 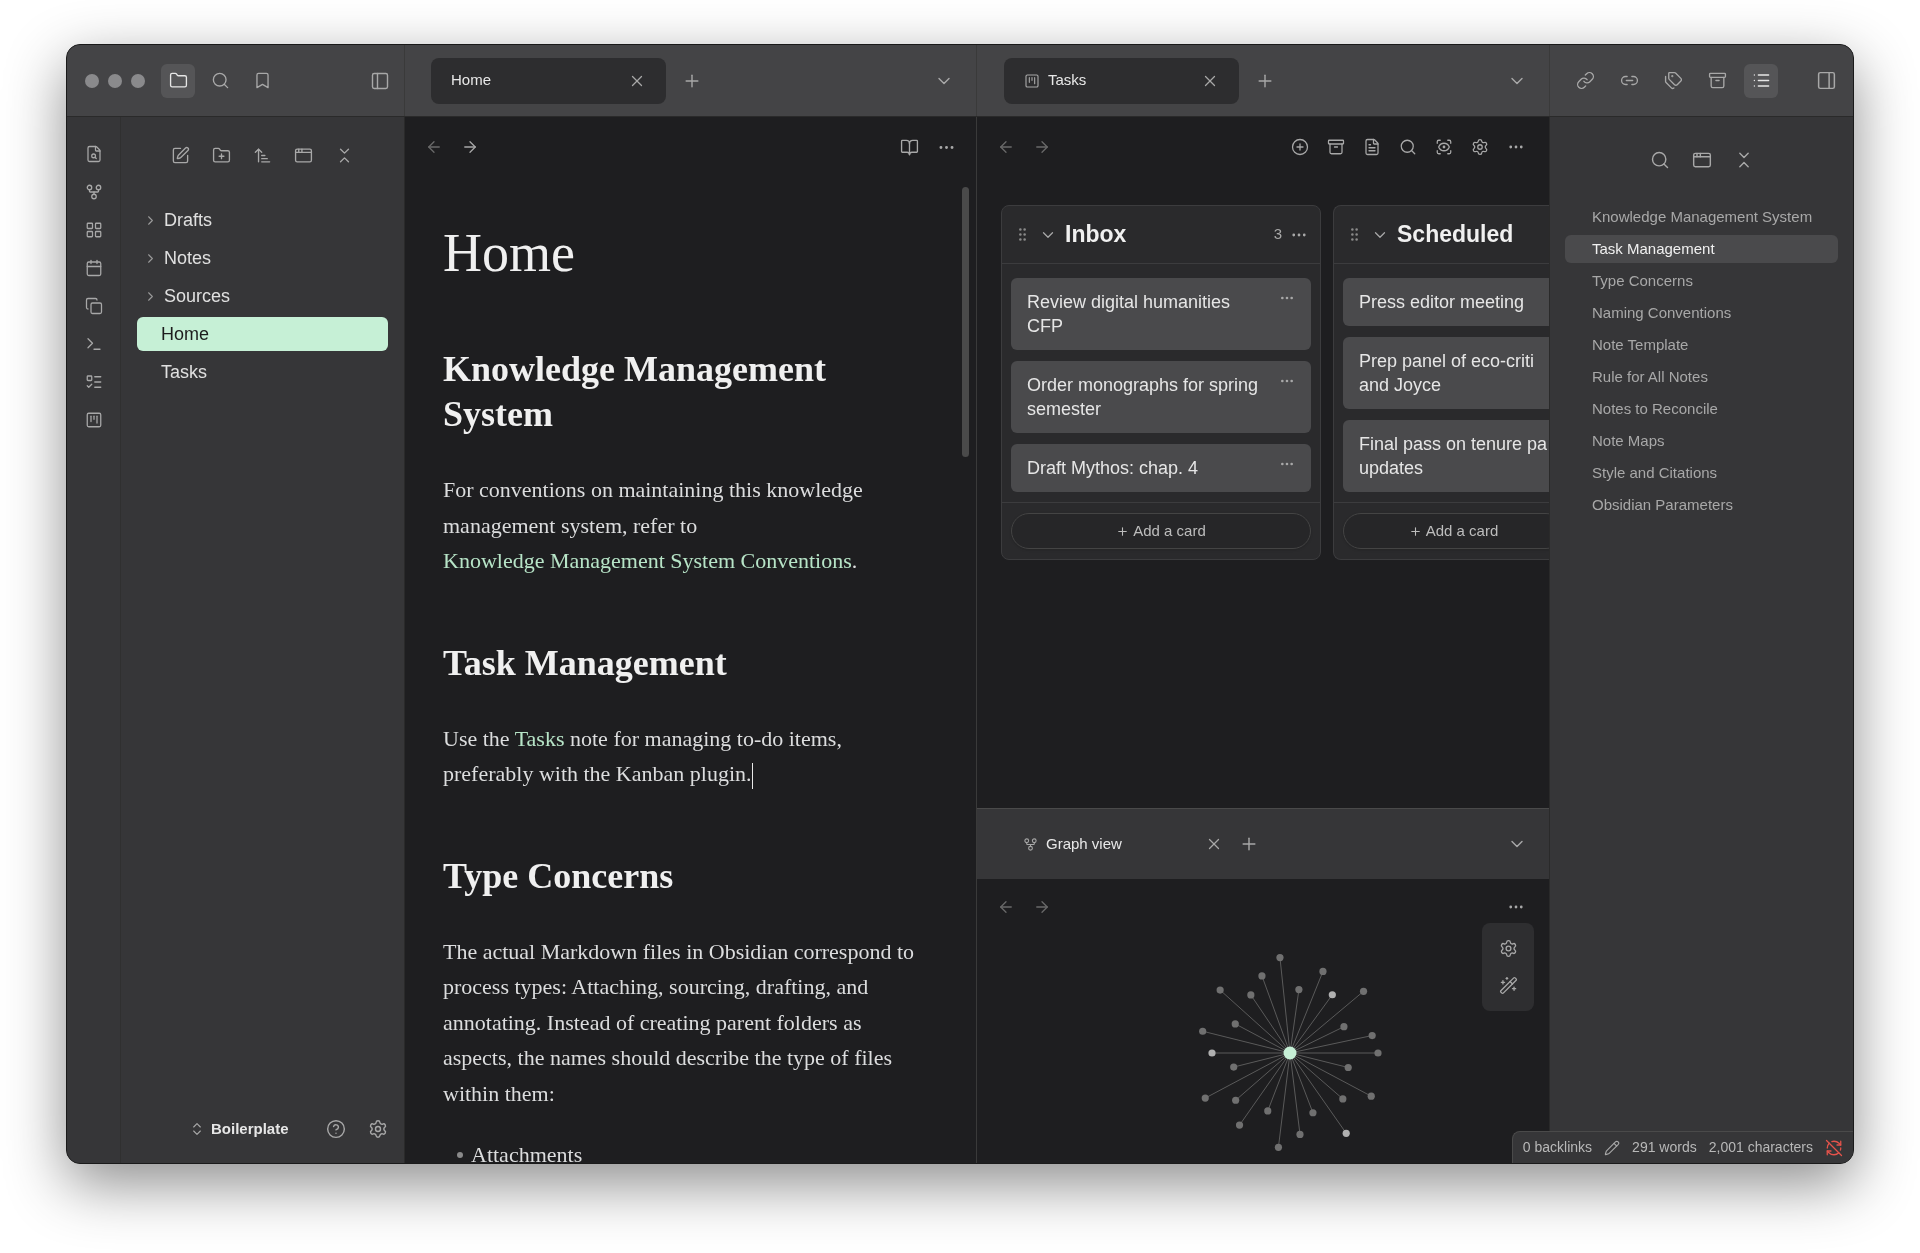 I want to click on new-folder-icon, so click(x=221, y=155).